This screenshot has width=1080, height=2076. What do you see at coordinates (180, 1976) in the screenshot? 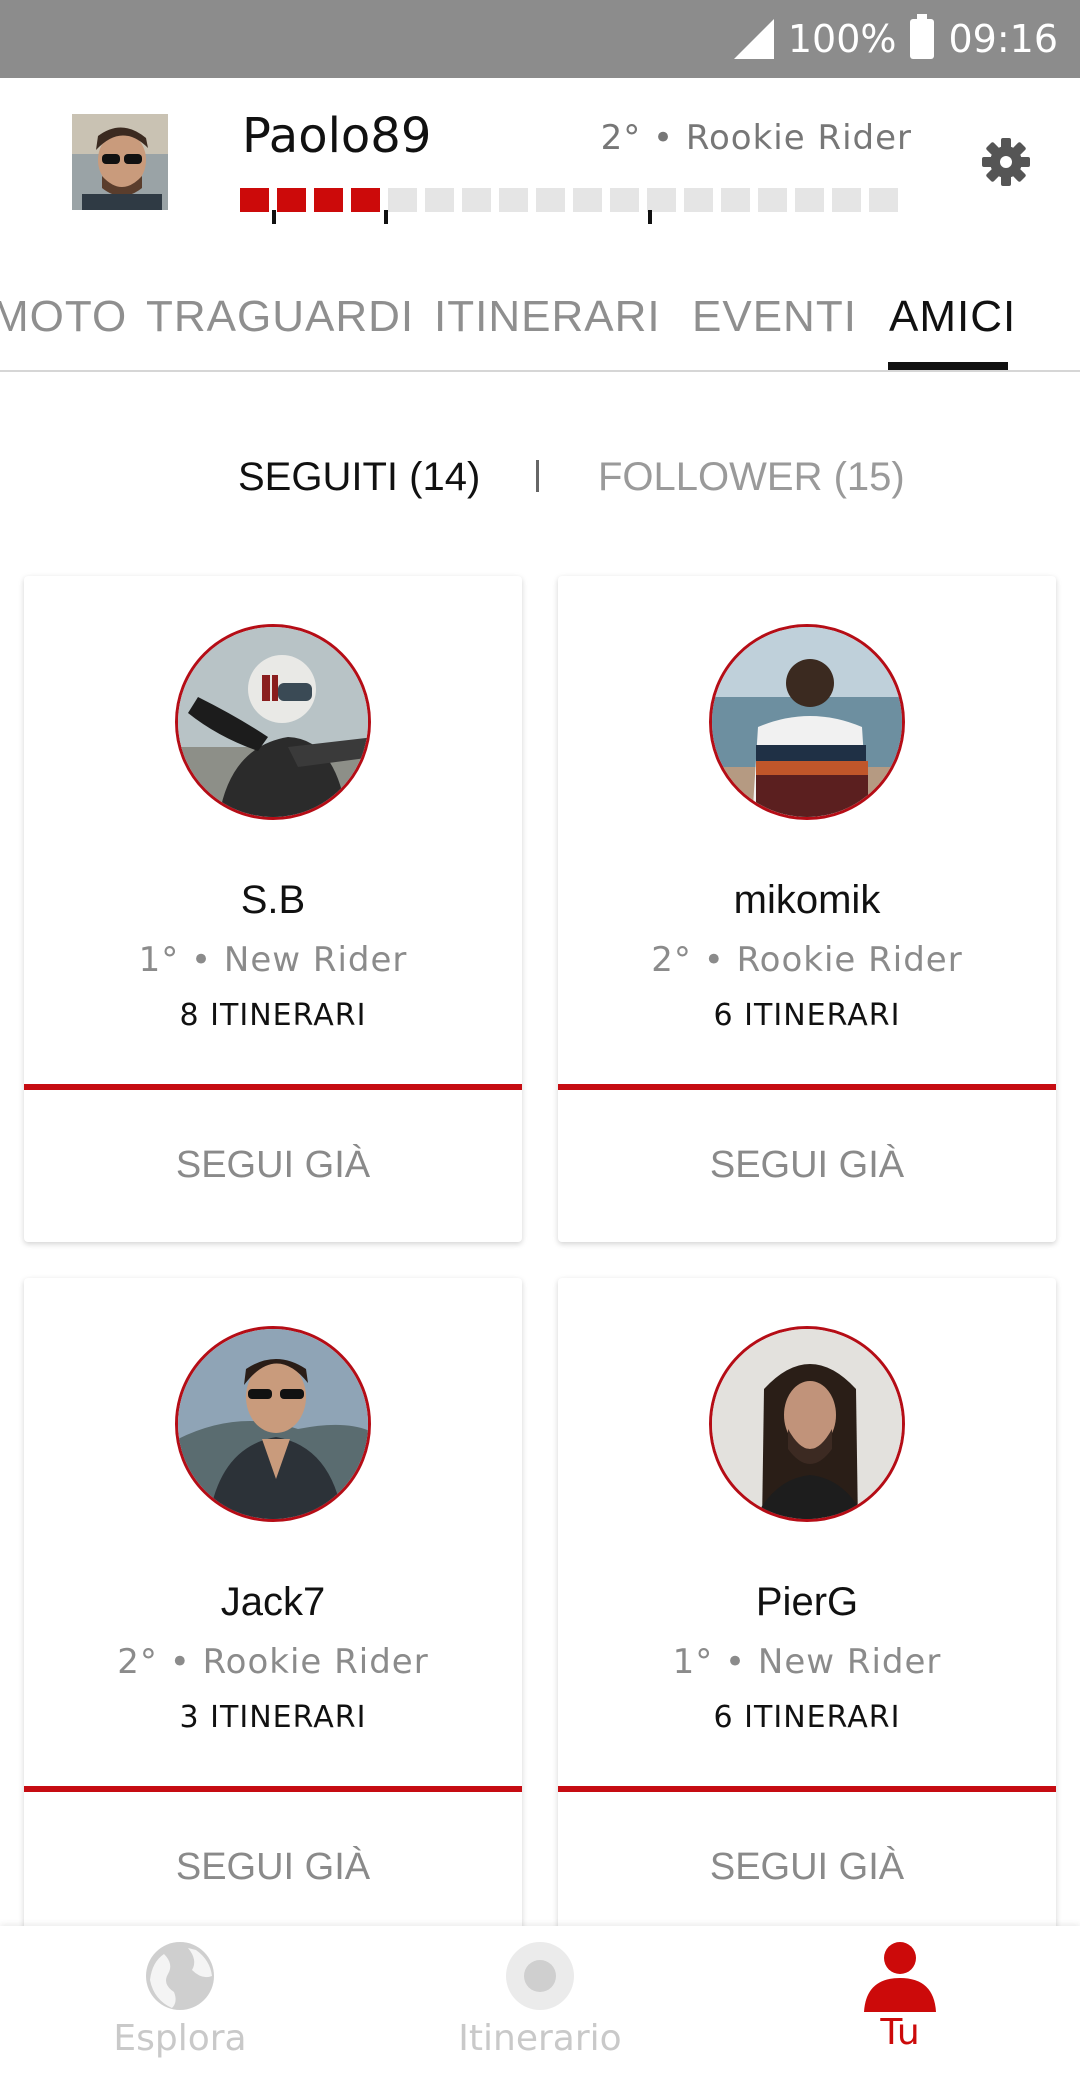
I see `globe-icon` at bounding box center [180, 1976].